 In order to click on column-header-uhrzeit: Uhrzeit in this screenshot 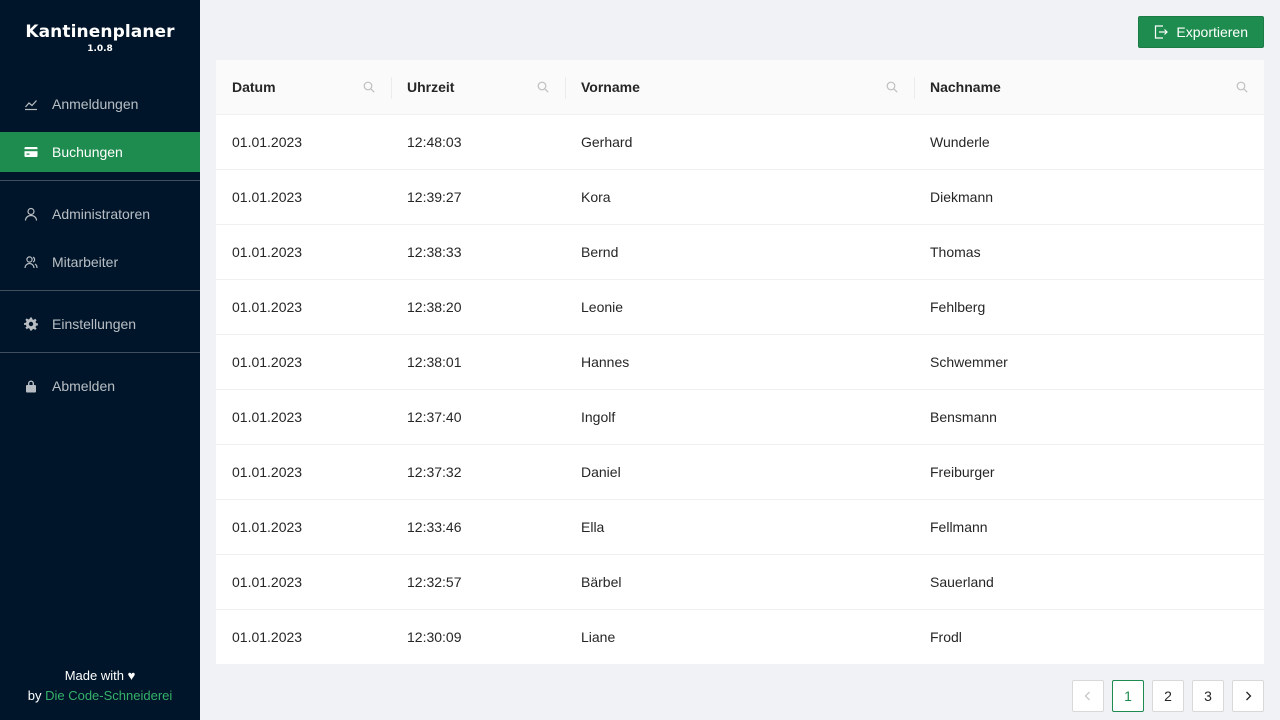, I will do `click(478, 87)`.